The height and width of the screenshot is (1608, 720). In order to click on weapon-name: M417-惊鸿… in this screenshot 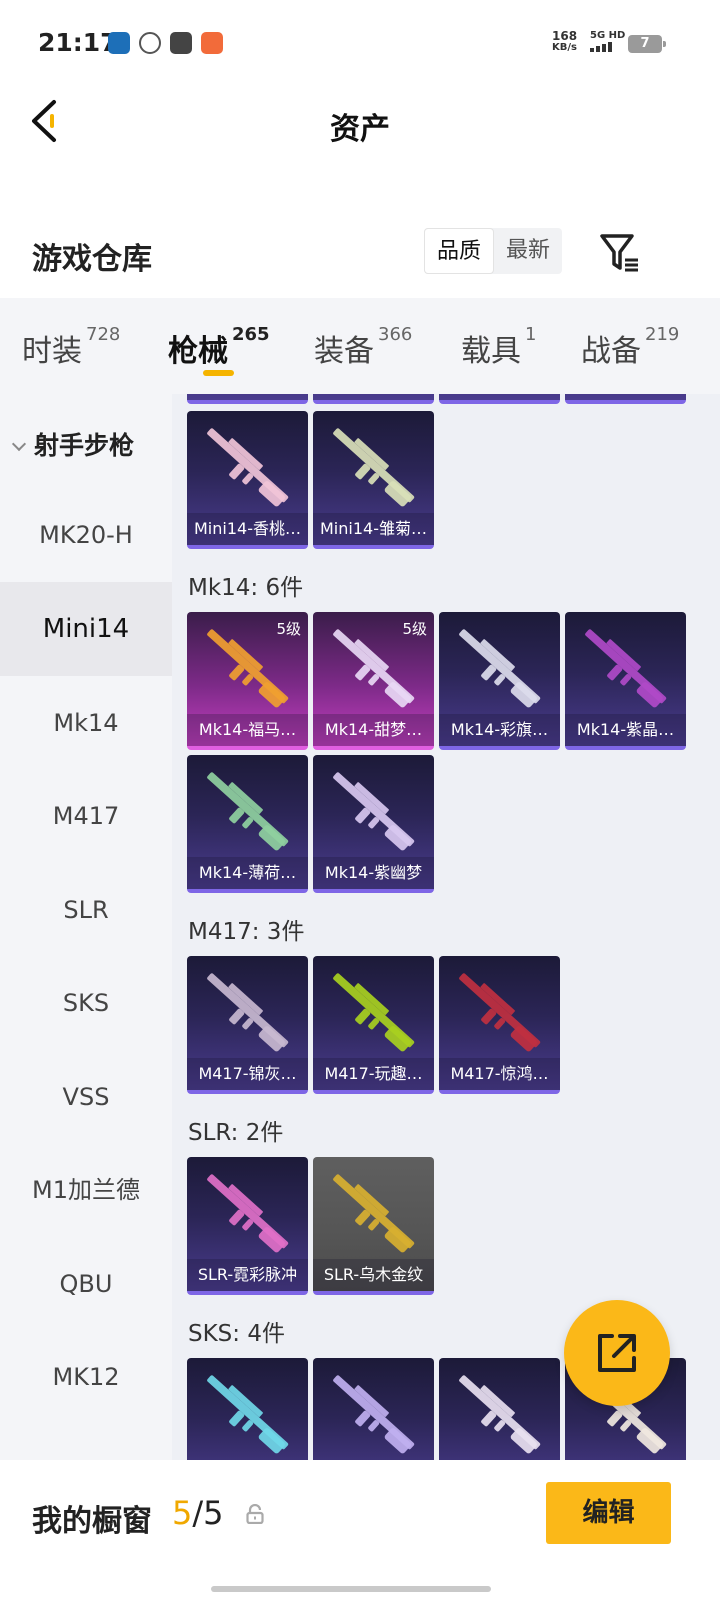, I will do `click(499, 1074)`.